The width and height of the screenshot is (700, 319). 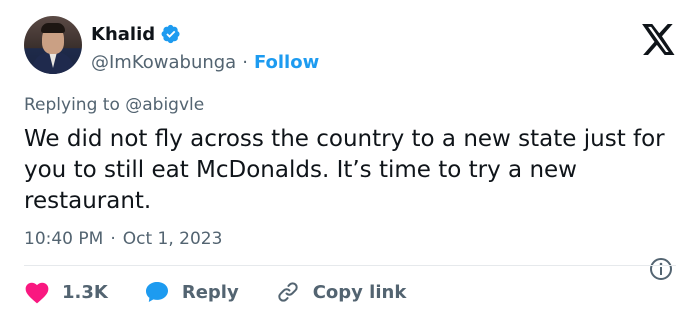 I want to click on like-count: 1.3K, so click(x=85, y=292).